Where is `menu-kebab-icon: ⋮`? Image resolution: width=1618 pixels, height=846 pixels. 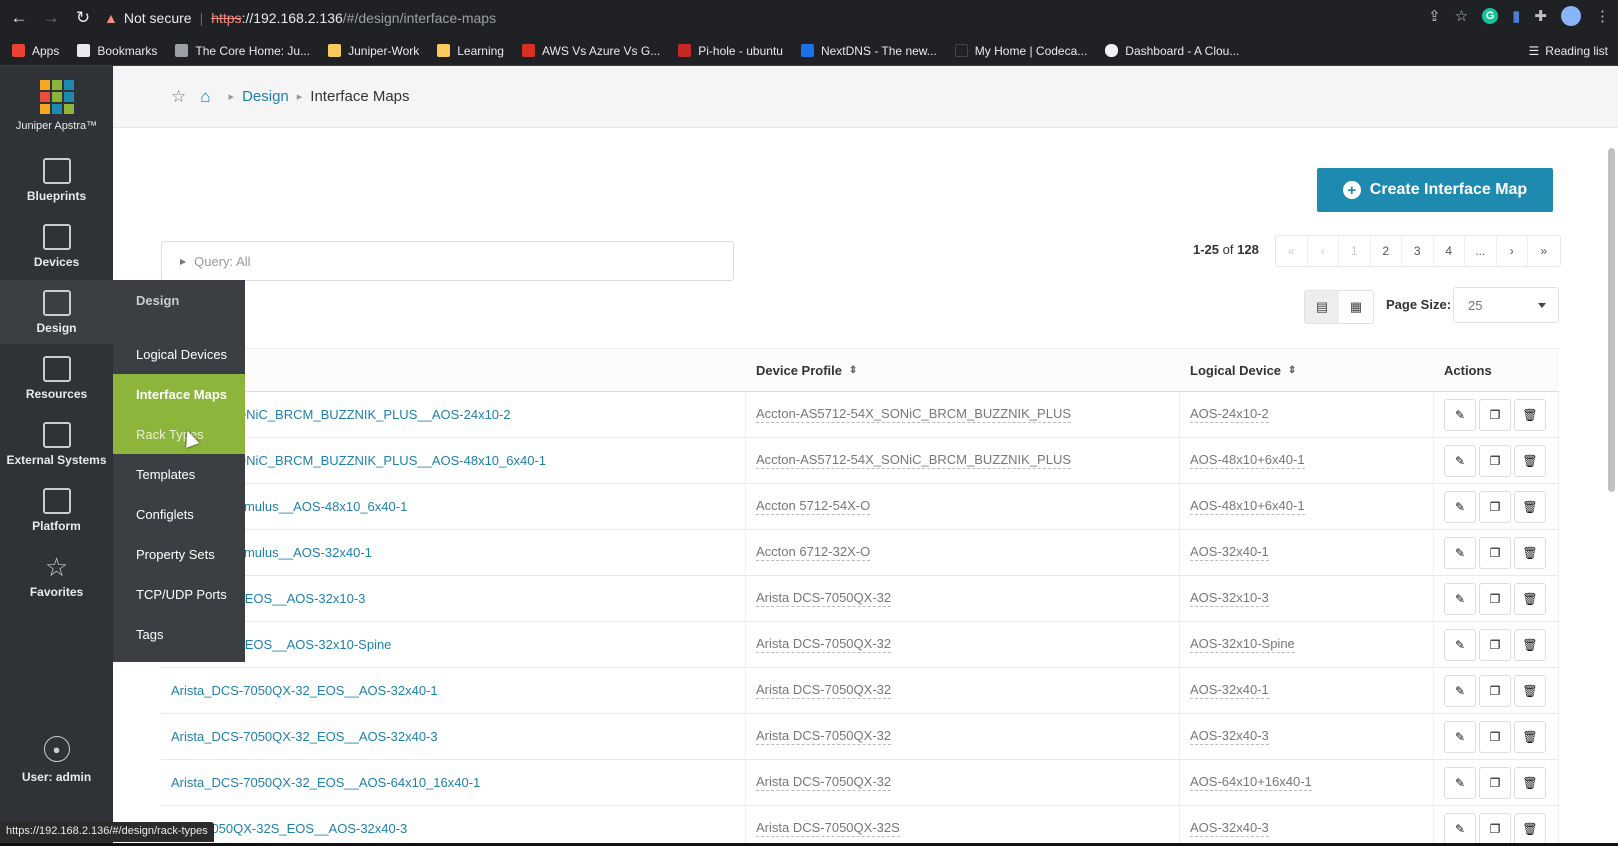
menu-kebab-icon: ⋮ is located at coordinates (1602, 16).